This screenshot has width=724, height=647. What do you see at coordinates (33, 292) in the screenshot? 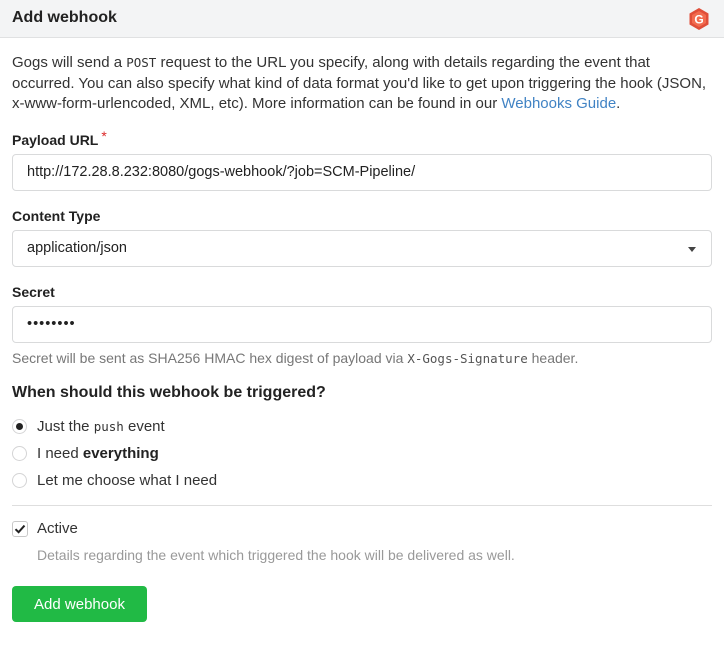
I see `secret-label: Secret` at bounding box center [33, 292].